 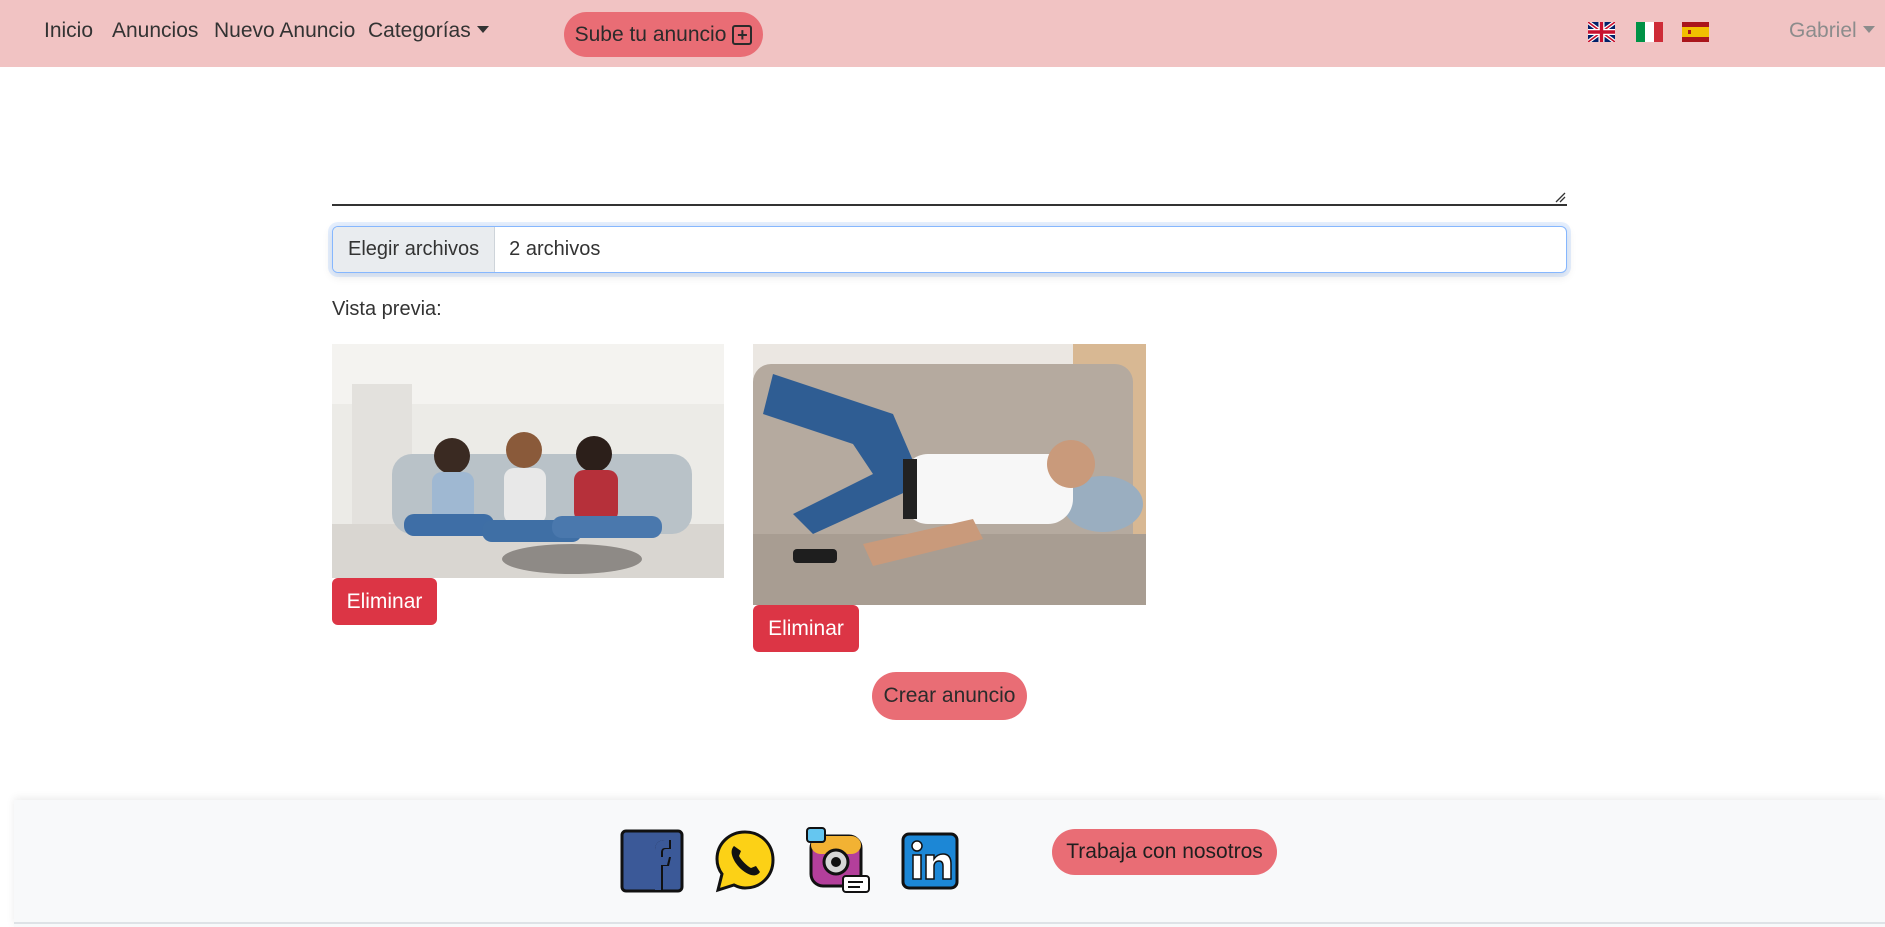 What do you see at coordinates (745, 861) in the screenshot?
I see `whatsapp-icon` at bounding box center [745, 861].